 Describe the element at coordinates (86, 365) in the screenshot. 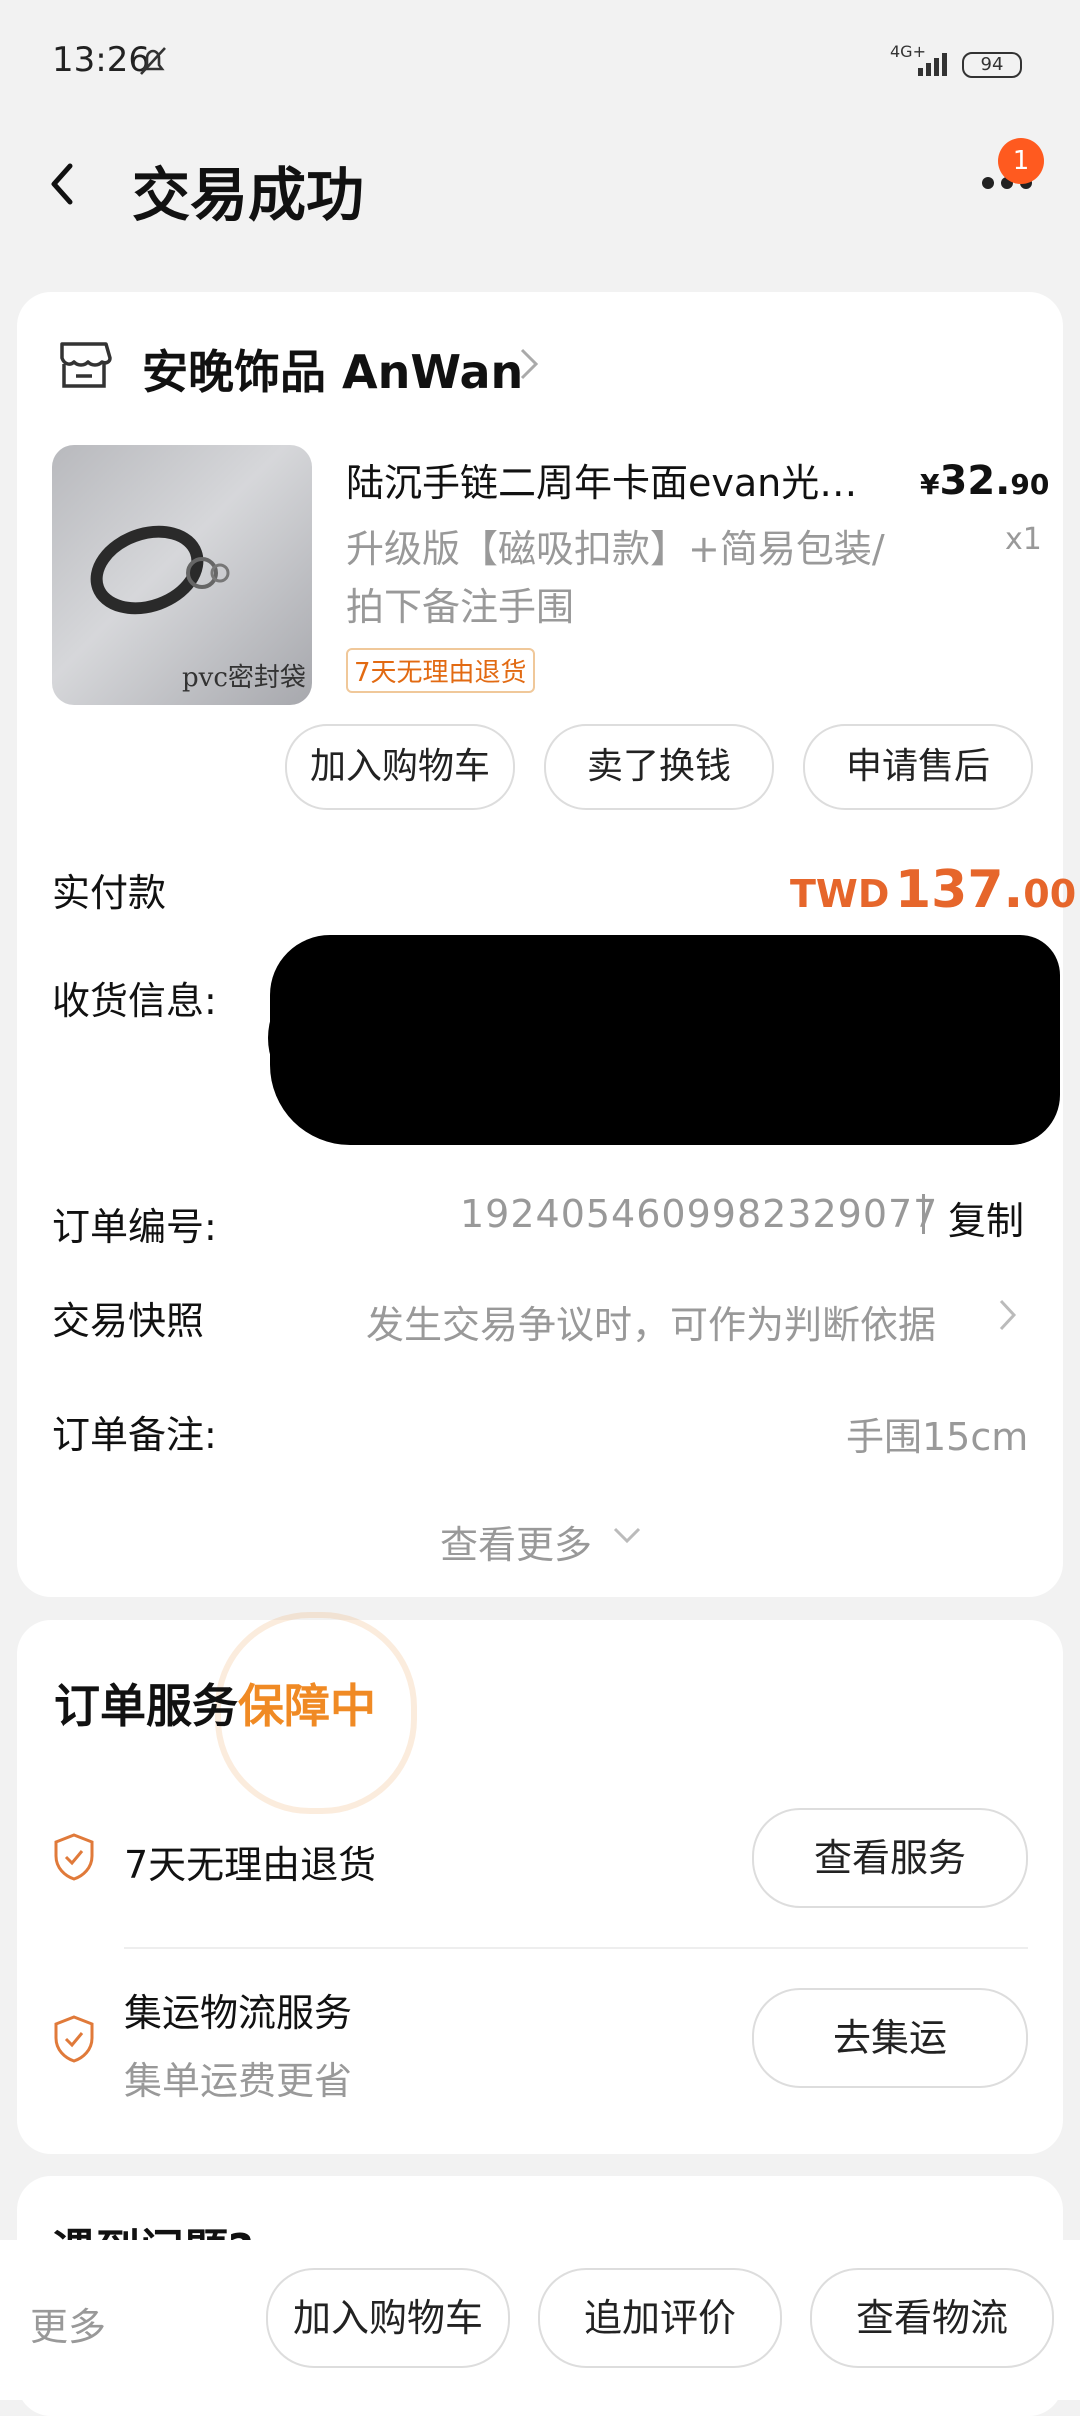

I see `store-icon` at that location.